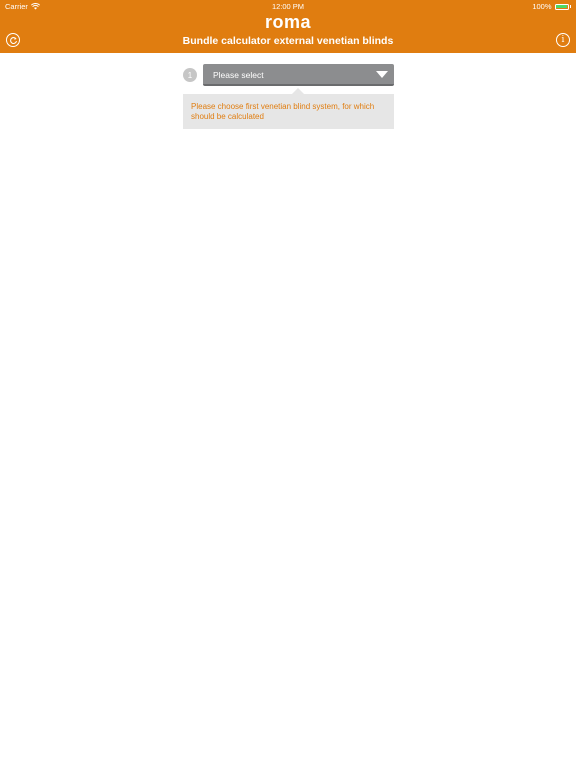 Image resolution: width=576 pixels, height=768 pixels. I want to click on select-placeholder: Please select, so click(238, 75).